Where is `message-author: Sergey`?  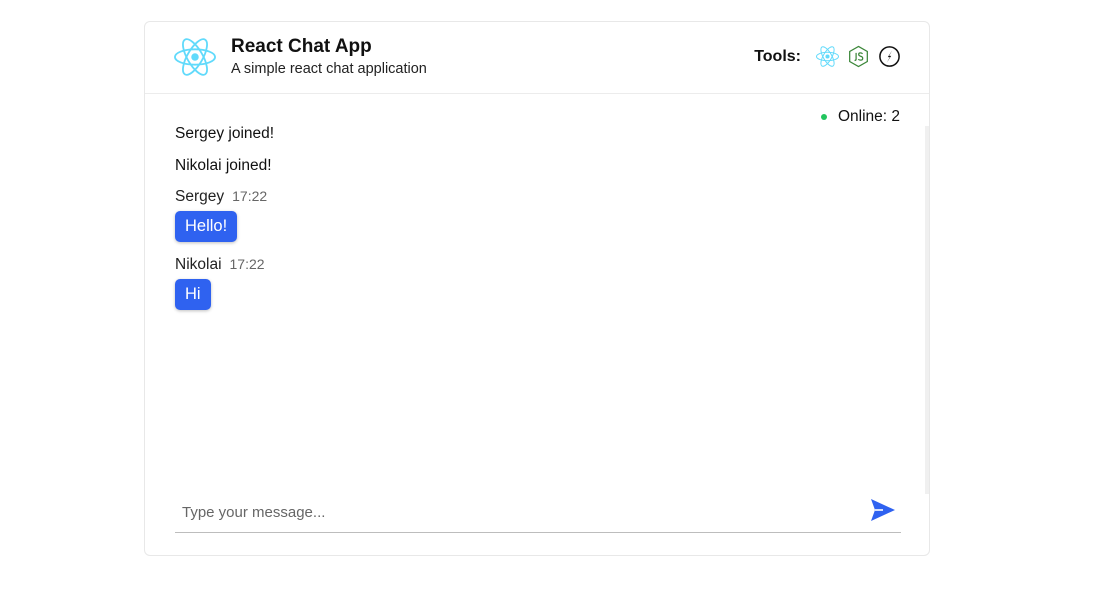 message-author: Sergey is located at coordinates (200, 196).